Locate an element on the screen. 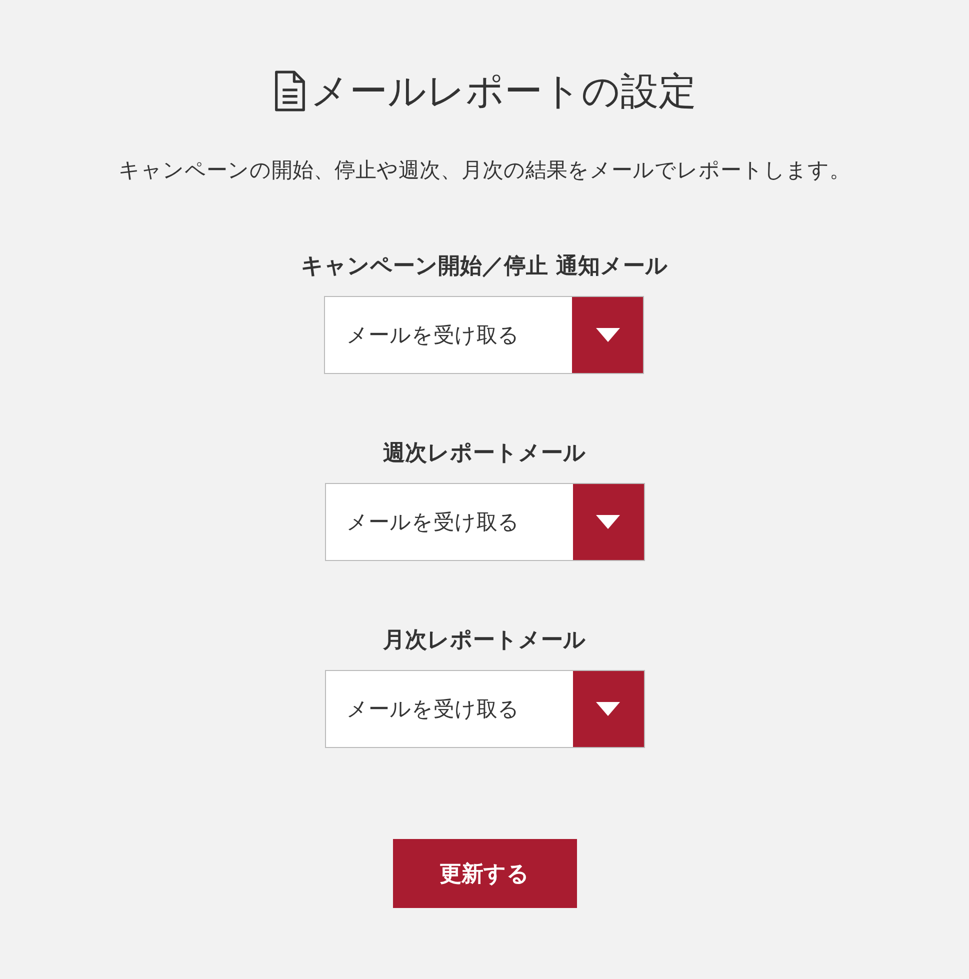  document-icon is located at coordinates (289, 91).